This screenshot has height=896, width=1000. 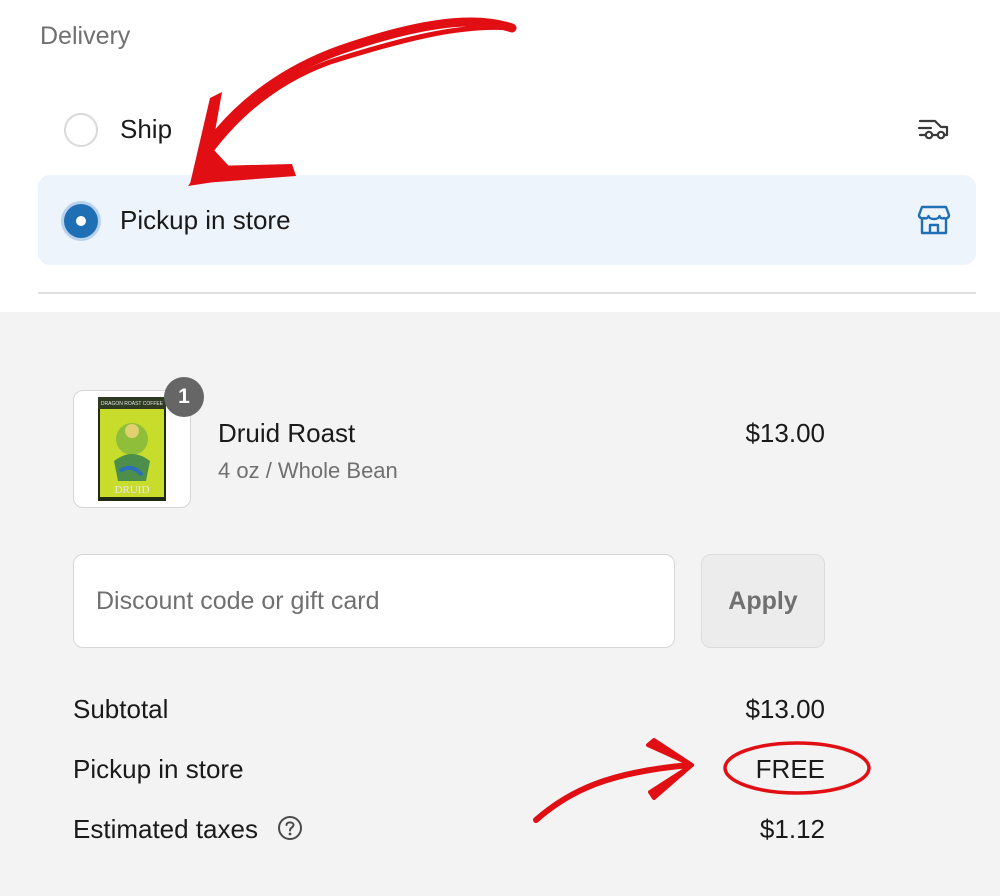 What do you see at coordinates (132, 404) in the screenshot?
I see `bag-brand-text: DRAGON ROAST COFFEE` at bounding box center [132, 404].